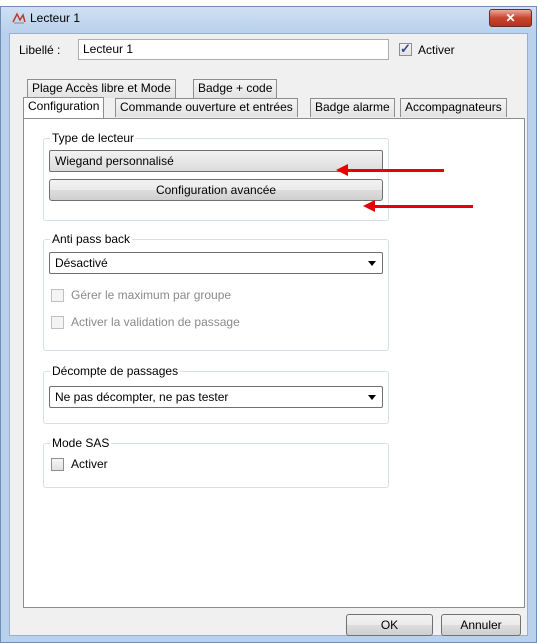  What do you see at coordinates (40, 50) in the screenshot?
I see `name-label: Libellé :` at bounding box center [40, 50].